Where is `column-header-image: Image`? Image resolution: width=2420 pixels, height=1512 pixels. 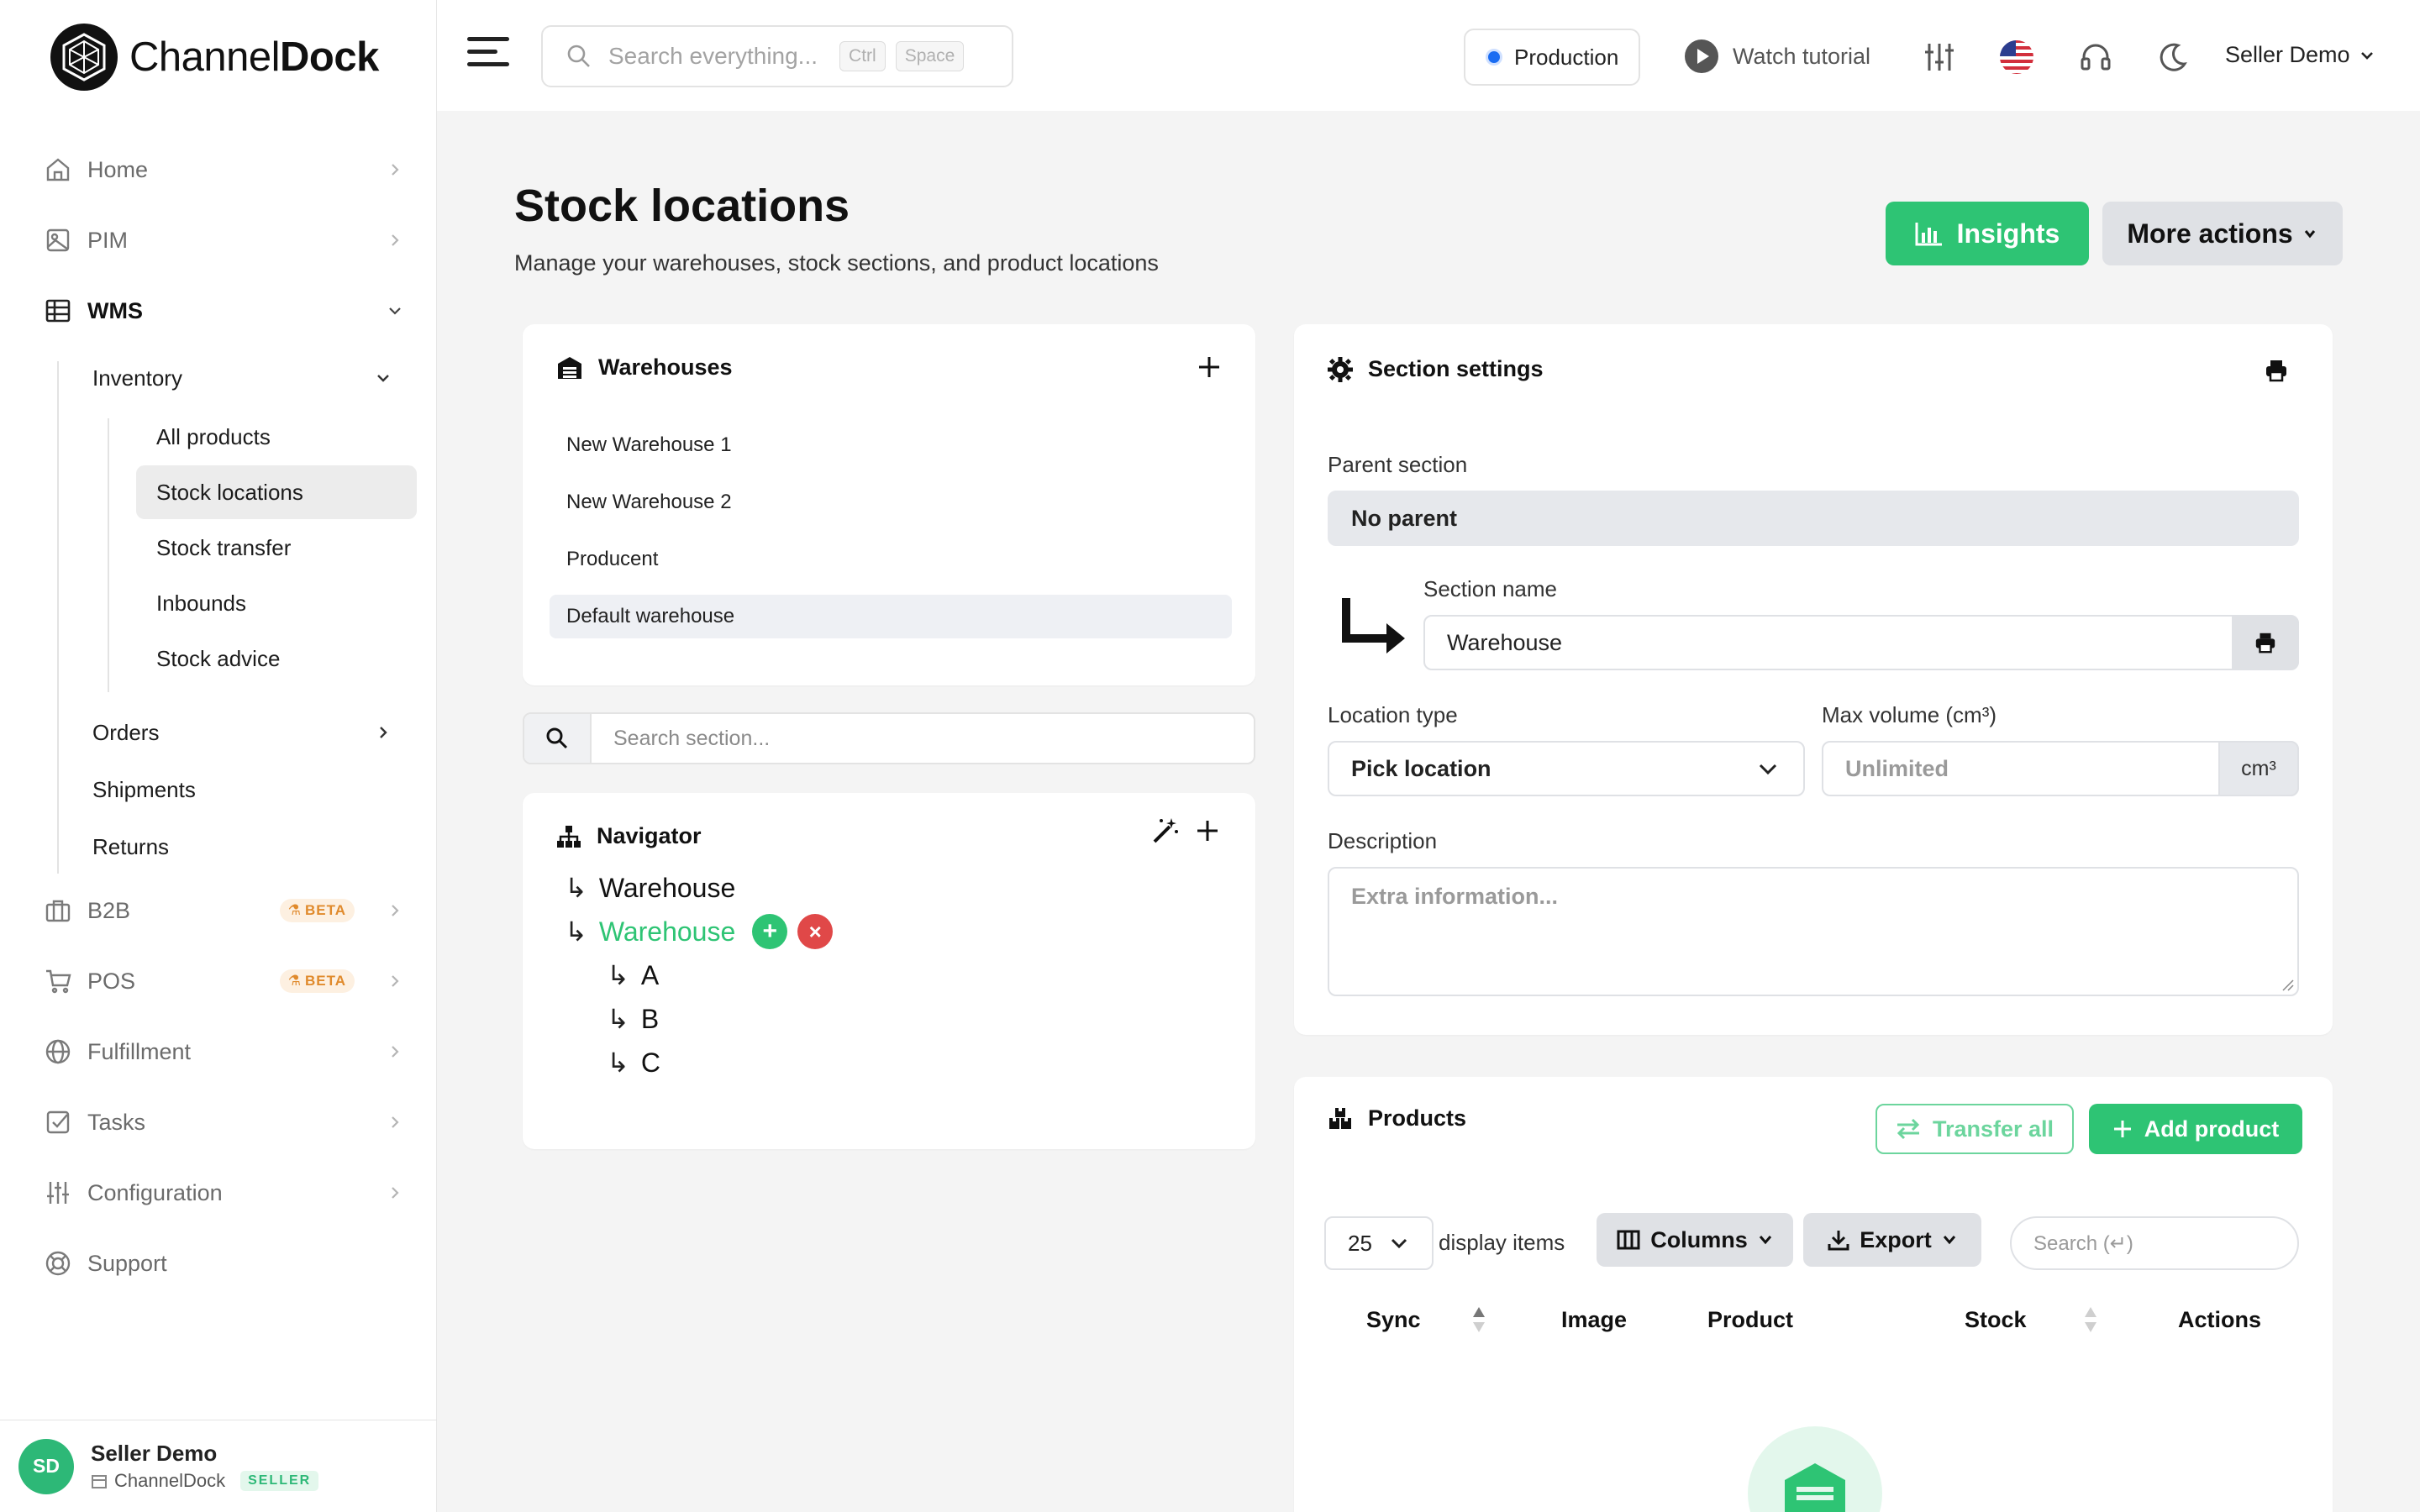
column-header-image: Image is located at coordinates (1594, 1320).